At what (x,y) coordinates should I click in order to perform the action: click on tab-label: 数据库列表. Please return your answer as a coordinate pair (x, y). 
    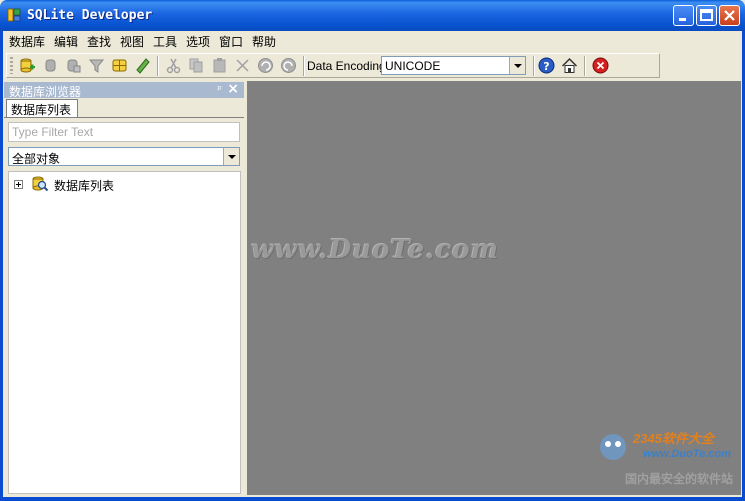
    Looking at the image, I should click on (41, 110).